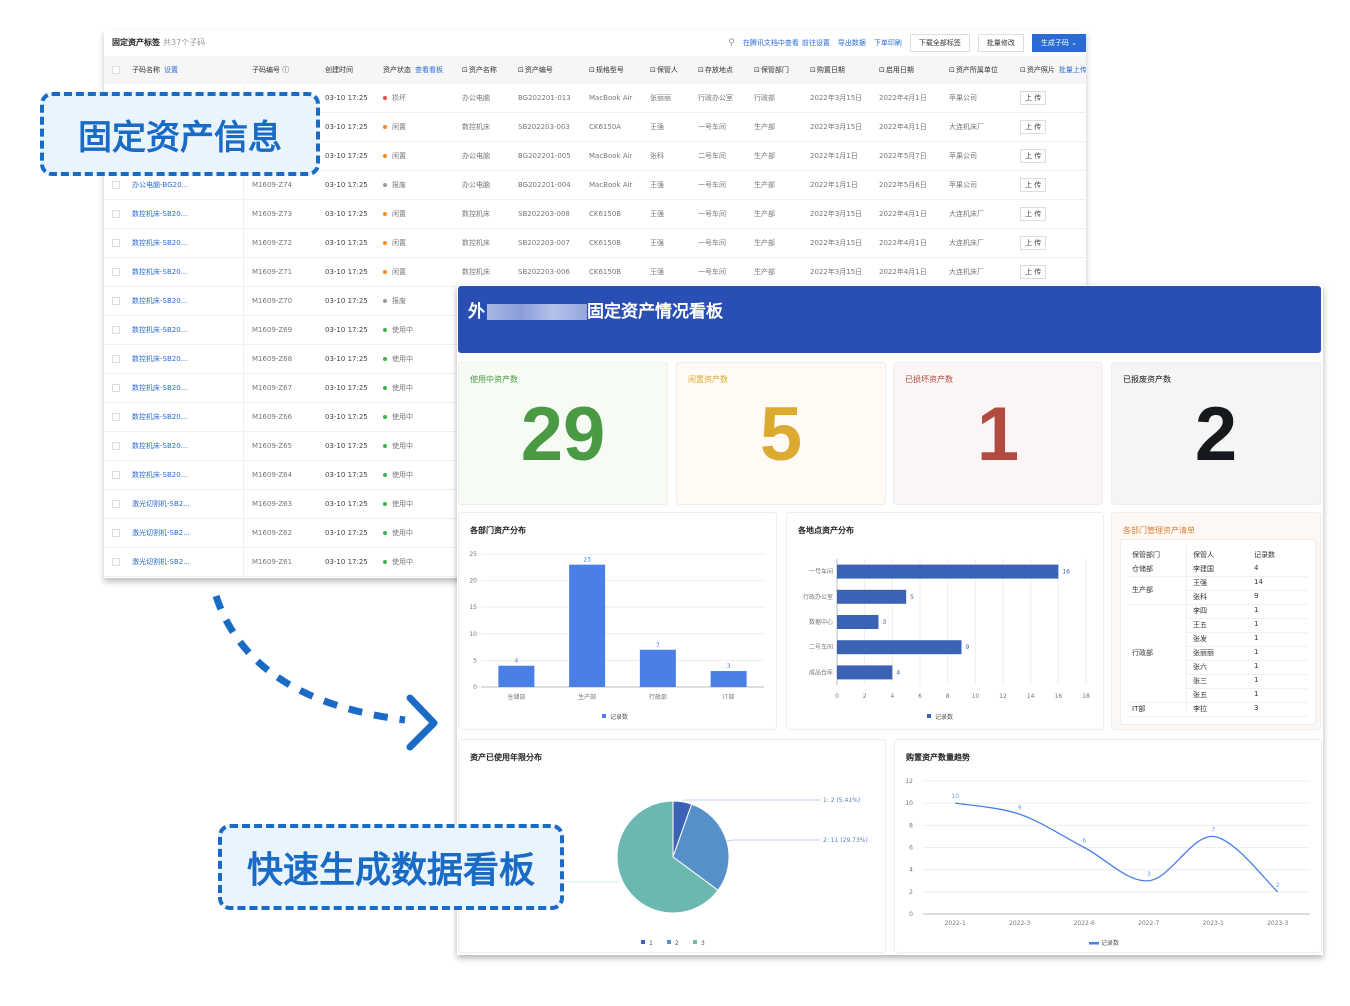 This screenshot has height=1006, width=1350. I want to click on dashed-arrow-icon, so click(325, 672).